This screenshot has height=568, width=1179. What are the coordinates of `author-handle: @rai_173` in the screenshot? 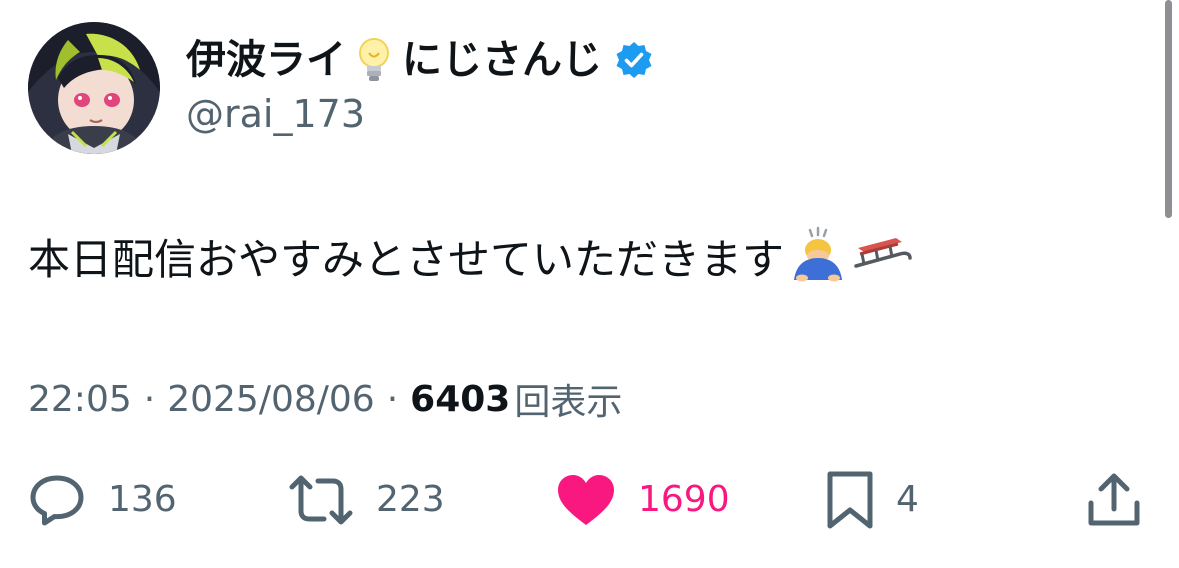 It's located at (275, 115).